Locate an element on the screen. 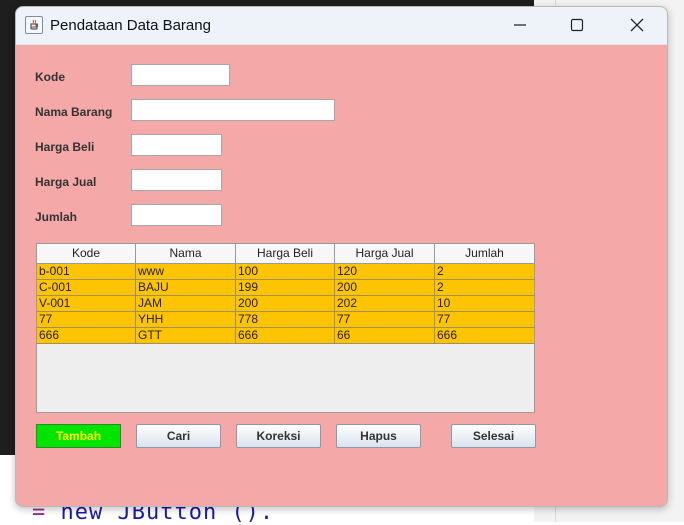 The height and width of the screenshot is (525, 684). column-header-harga-jual: Harga Jual is located at coordinates (385, 254).